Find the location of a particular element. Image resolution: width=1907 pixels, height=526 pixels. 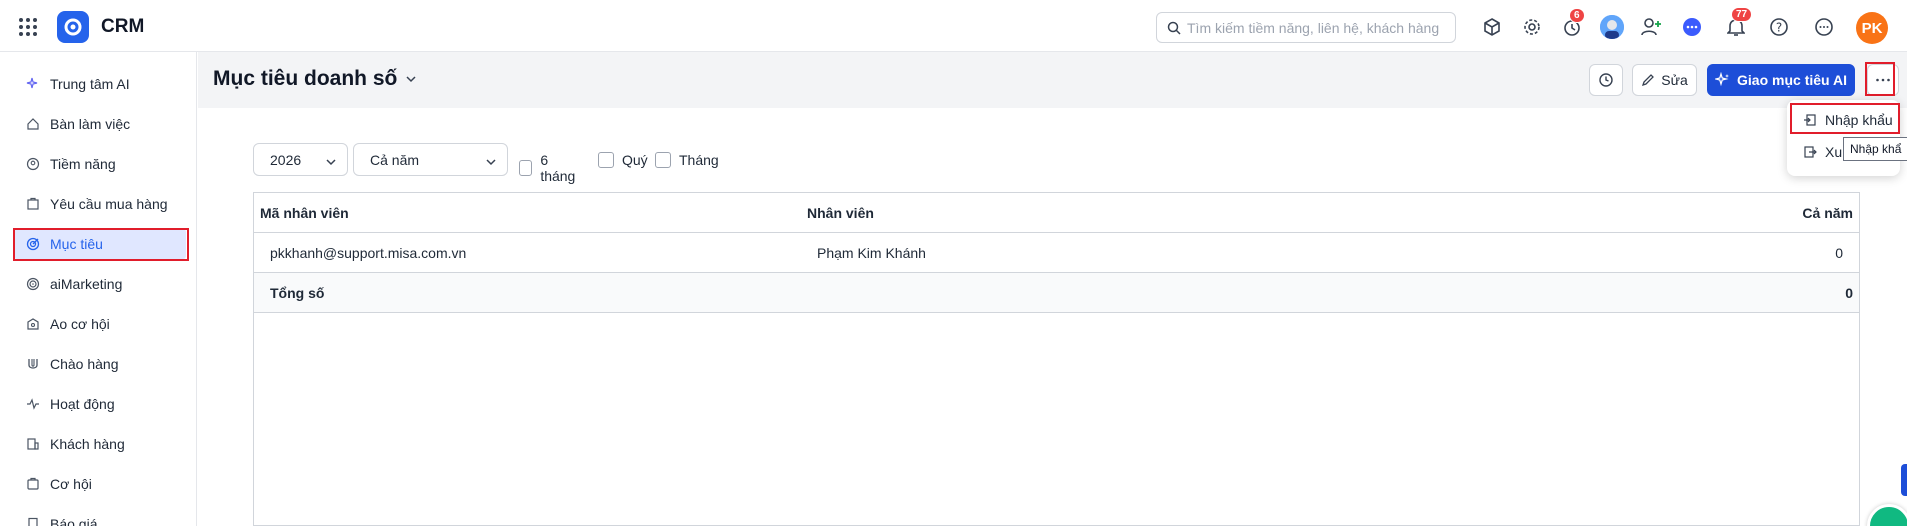

assign-ai-target-label: Giao mục tiêu AI is located at coordinates (1792, 80).